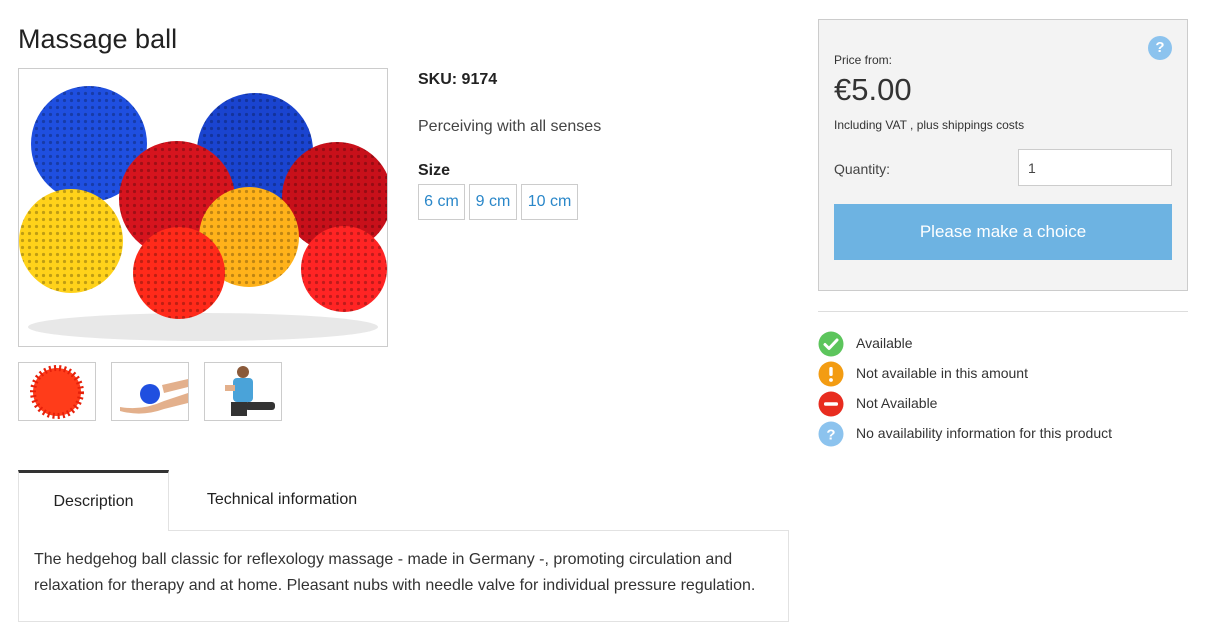  What do you see at coordinates (1003, 232) in the screenshot?
I see `please-make-a-choice-button: Please make a choice` at bounding box center [1003, 232].